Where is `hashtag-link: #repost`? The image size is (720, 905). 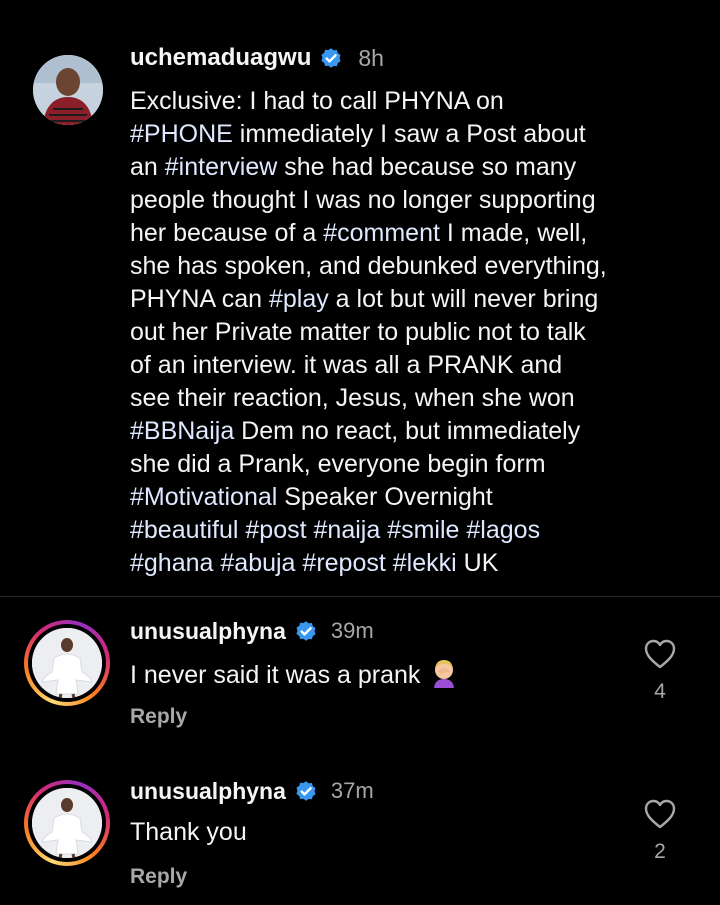
hashtag-link: #repost is located at coordinates (343, 563).